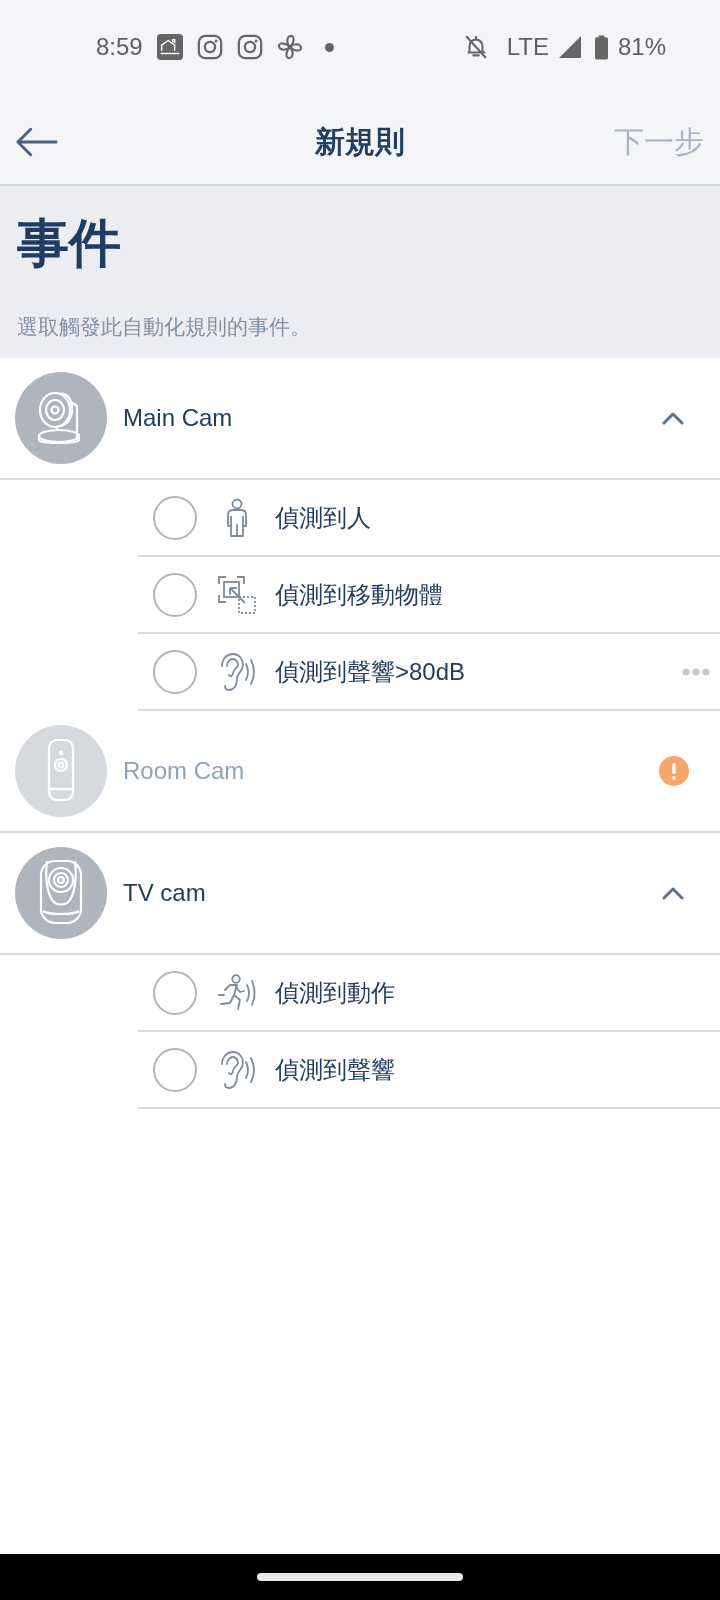 This screenshot has height=1600, width=720. I want to click on home-handle, so click(360, 1577).